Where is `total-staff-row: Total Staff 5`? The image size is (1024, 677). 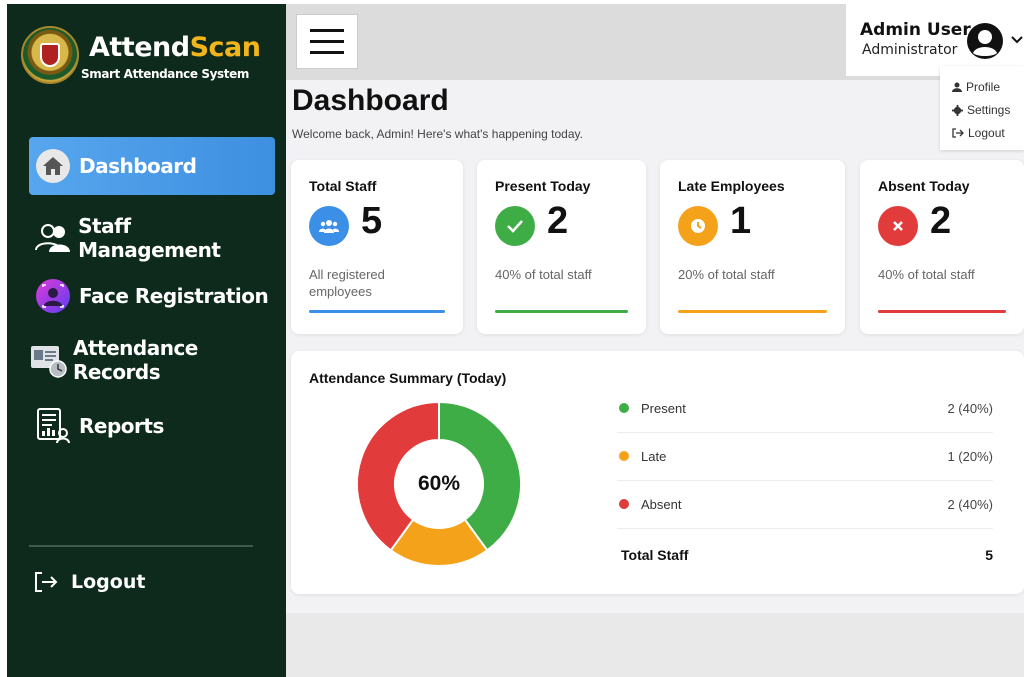
total-staff-row: Total Staff 5 is located at coordinates (807, 555).